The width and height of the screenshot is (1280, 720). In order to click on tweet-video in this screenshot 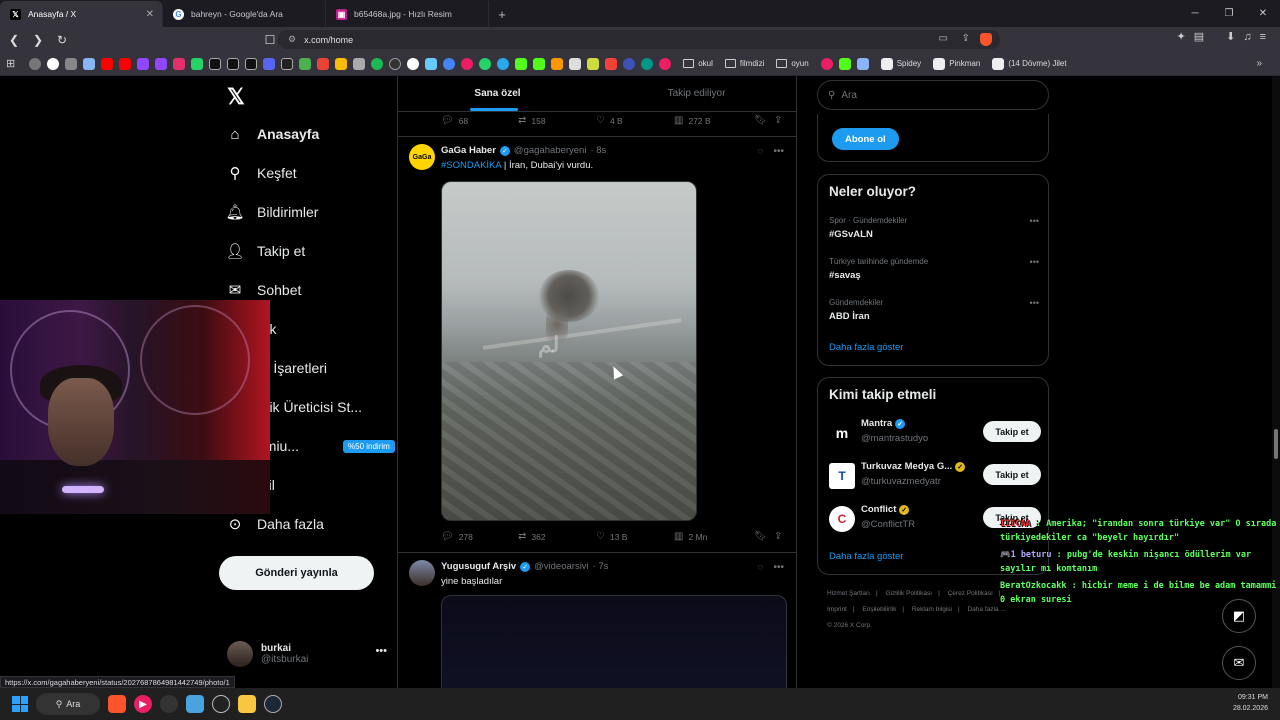, I will do `click(614, 641)`.